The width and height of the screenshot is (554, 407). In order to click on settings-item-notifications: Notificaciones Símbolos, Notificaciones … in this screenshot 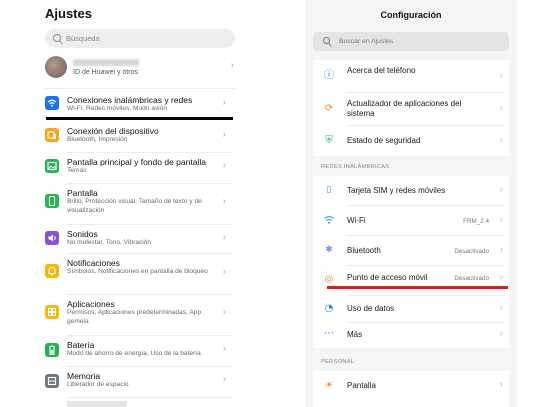, I will do `click(136, 275)`.